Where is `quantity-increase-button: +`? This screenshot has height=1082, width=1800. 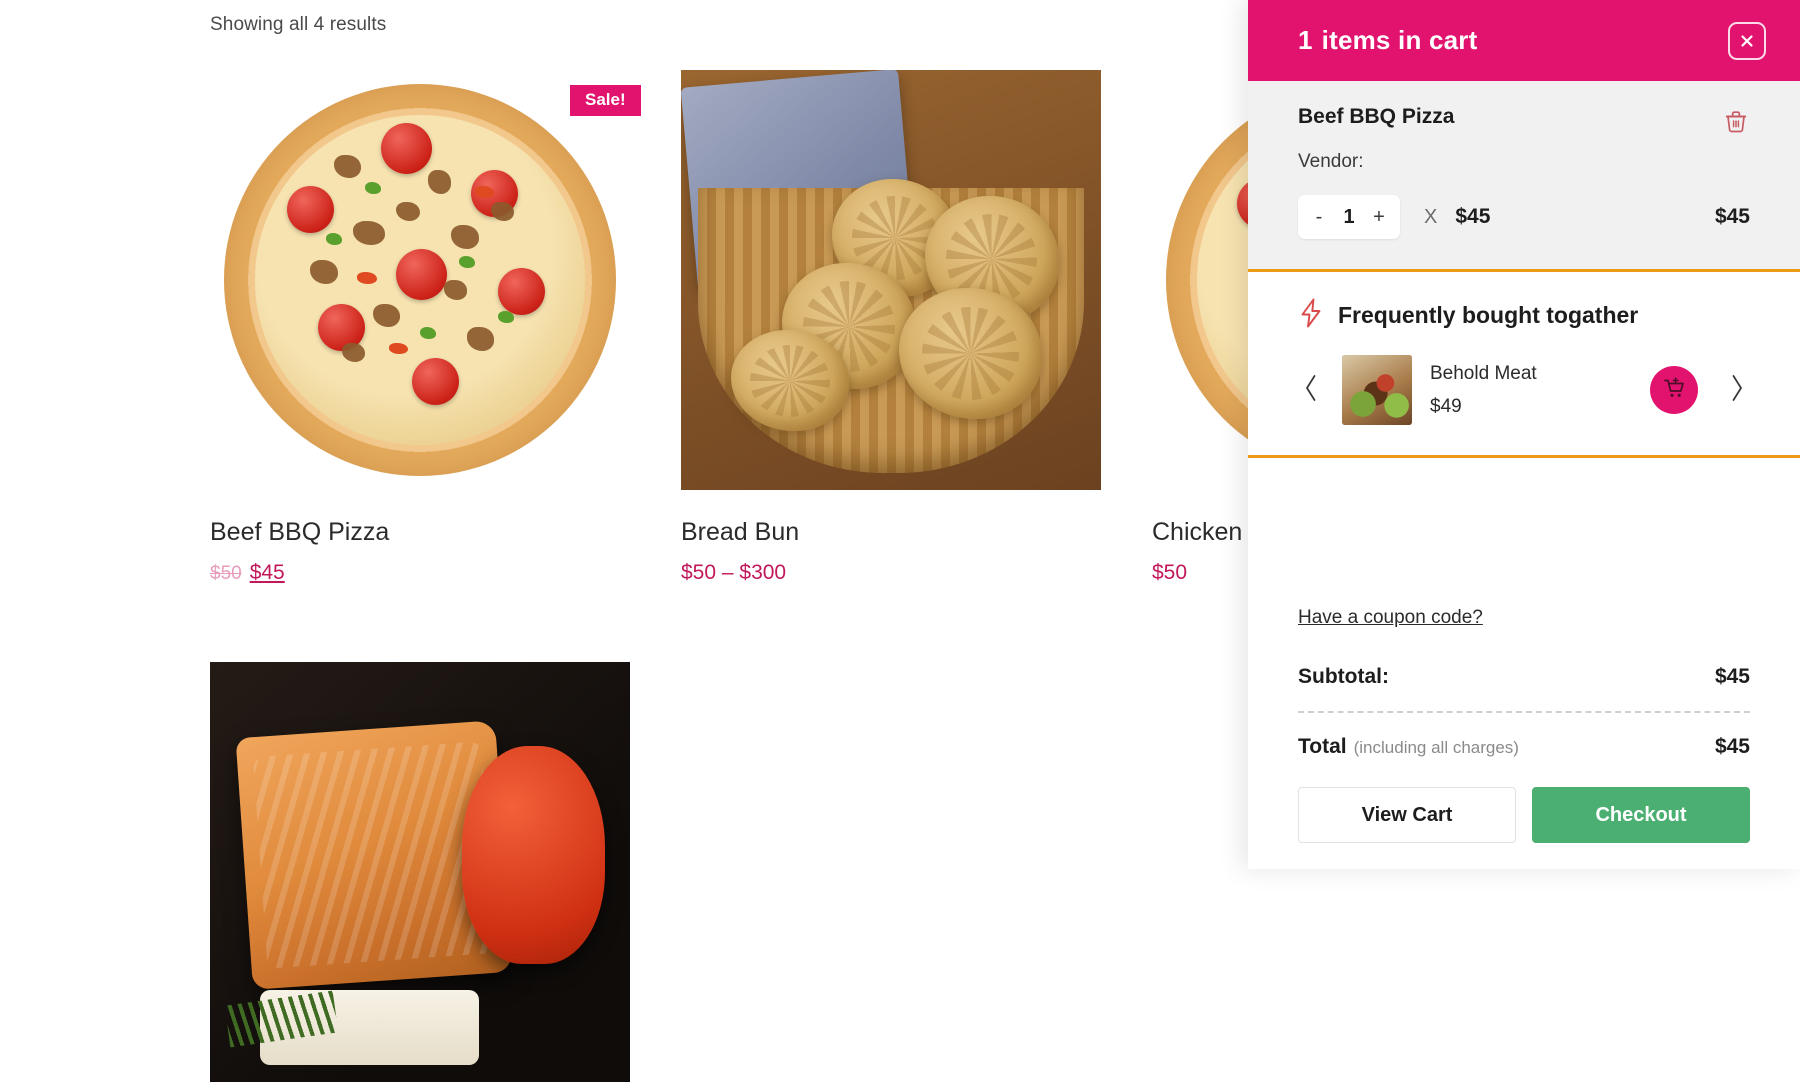 quantity-increase-button: + is located at coordinates (1379, 217).